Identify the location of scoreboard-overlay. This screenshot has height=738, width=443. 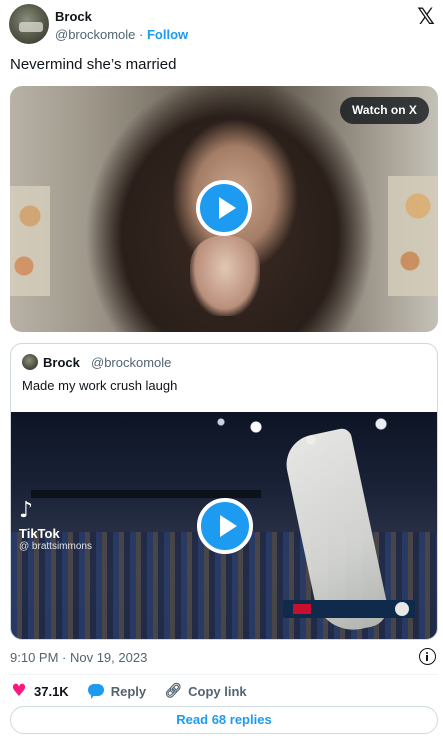
(349, 609).